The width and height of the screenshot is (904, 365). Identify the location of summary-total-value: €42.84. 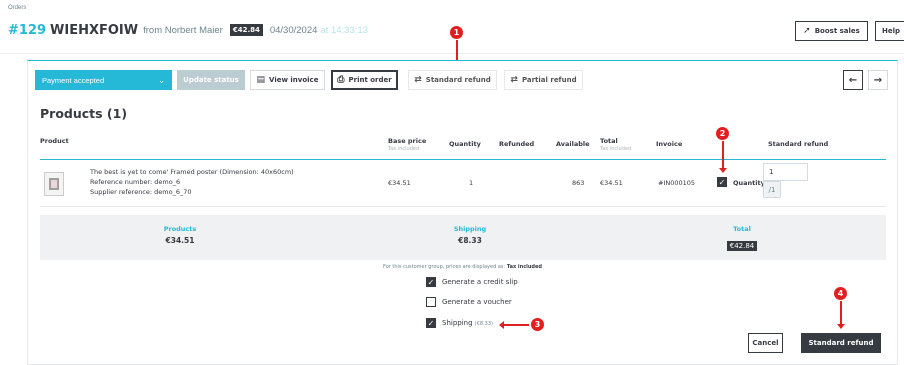
(742, 246).